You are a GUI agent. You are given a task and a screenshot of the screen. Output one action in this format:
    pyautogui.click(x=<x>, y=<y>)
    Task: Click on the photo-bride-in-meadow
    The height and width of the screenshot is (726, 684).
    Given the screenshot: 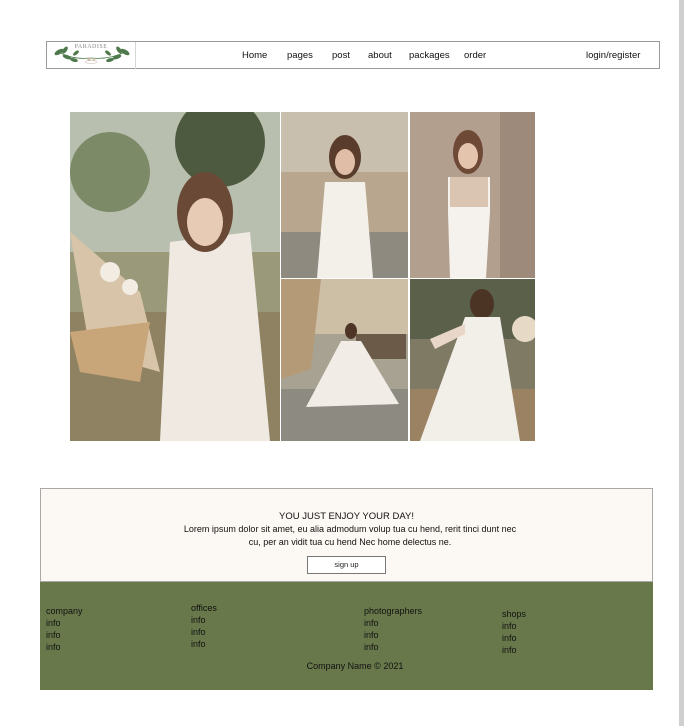 What is the action you would take?
    pyautogui.click(x=472, y=360)
    